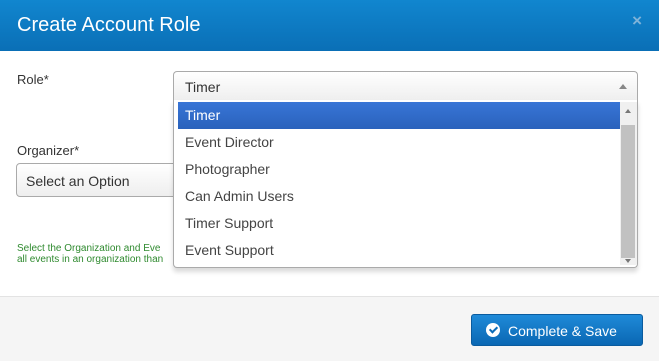 Image resolution: width=659 pixels, height=361 pixels. I want to click on close-icon: ×, so click(637, 21).